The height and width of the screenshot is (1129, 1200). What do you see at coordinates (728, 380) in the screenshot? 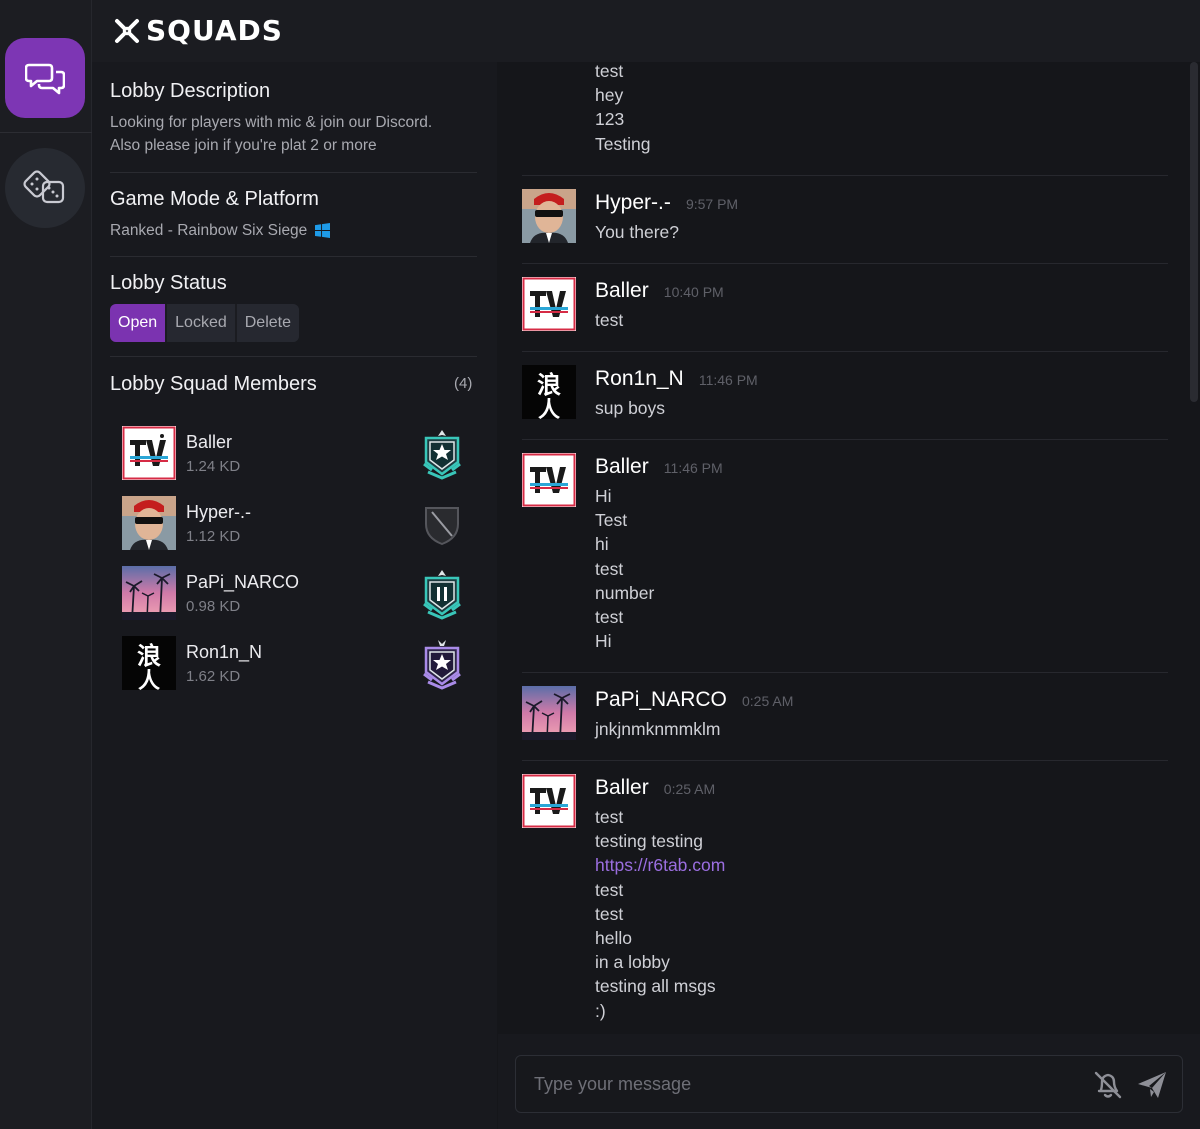
I see `message-timestamp: 11:46 PM` at bounding box center [728, 380].